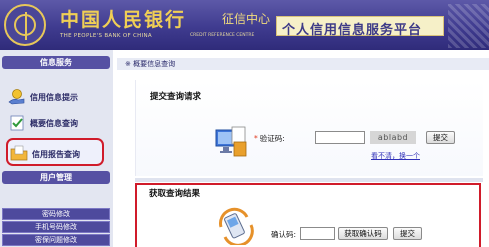  I want to click on verification-code-label: * 验证码:, so click(269, 138).